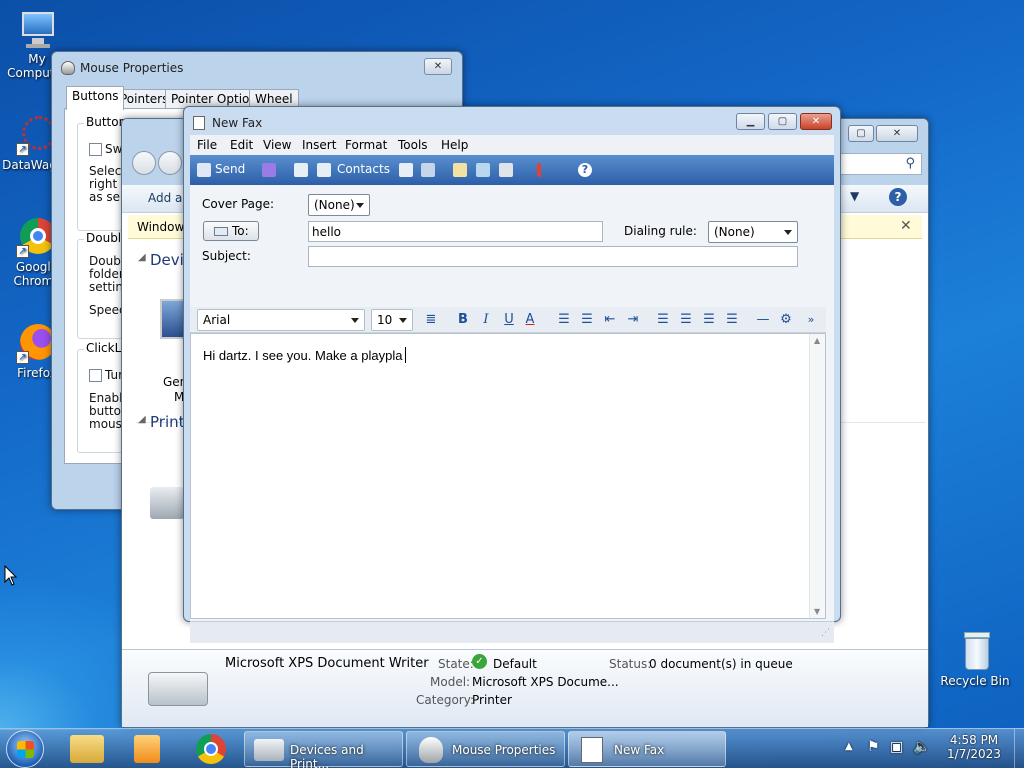 The image size is (1024, 768). I want to click on font-color-icon: A, so click(530, 320).